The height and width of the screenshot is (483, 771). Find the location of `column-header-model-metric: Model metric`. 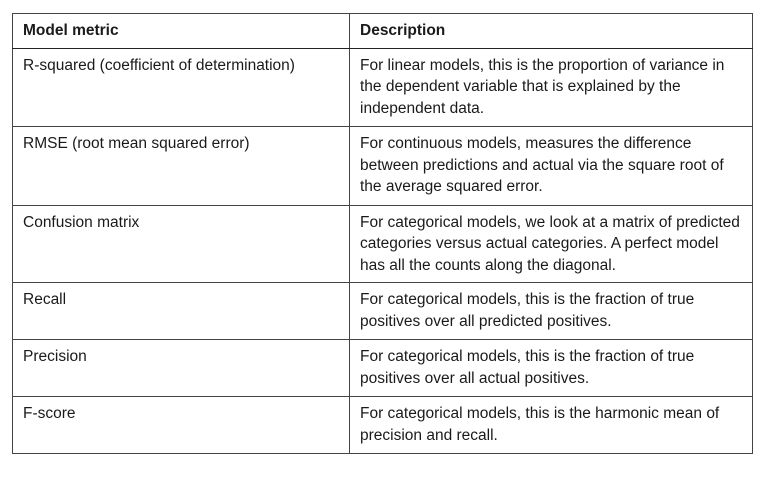

column-header-model-metric: Model metric is located at coordinates (181, 31).